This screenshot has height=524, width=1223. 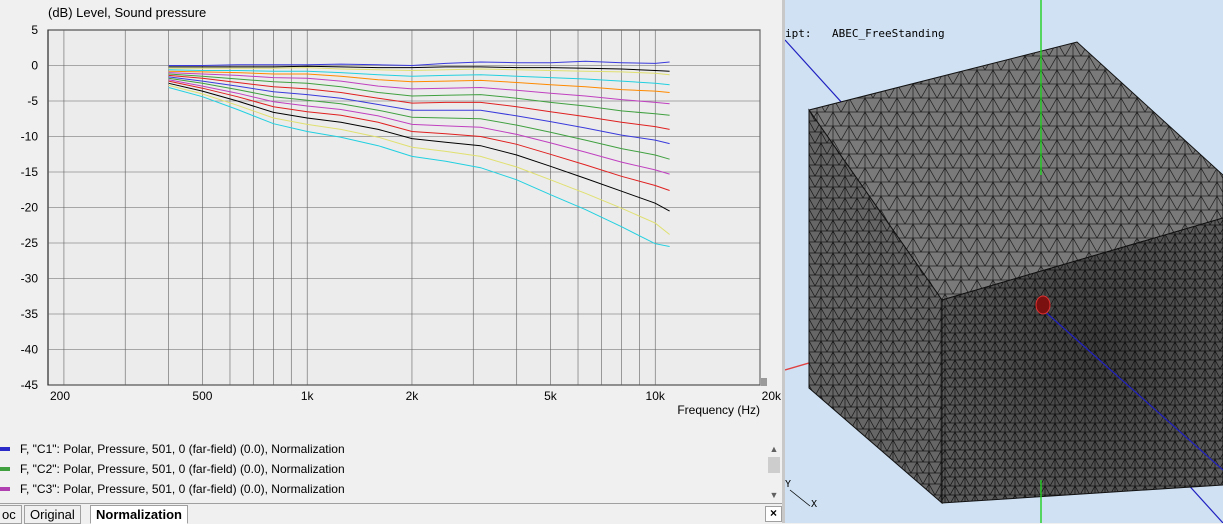 I want to click on close-button: ×, so click(x=773, y=514).